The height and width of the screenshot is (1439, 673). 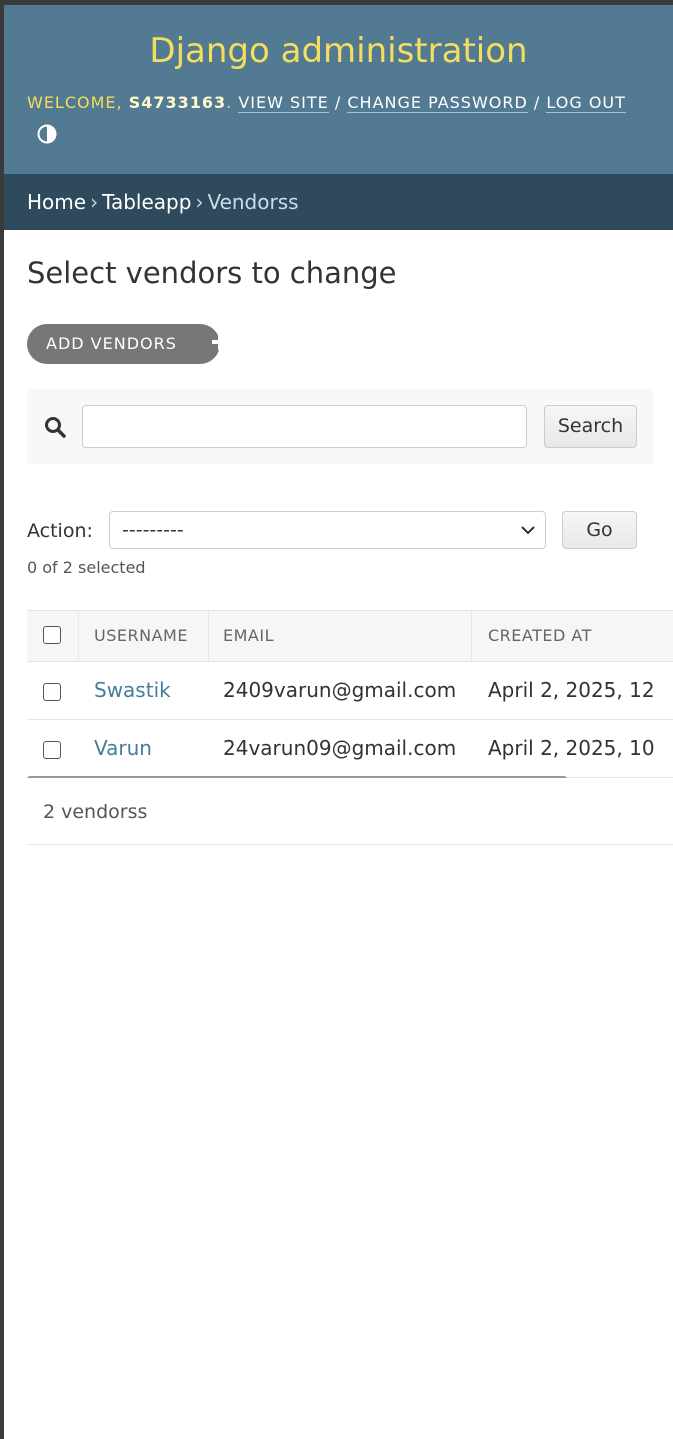 I want to click on search-toolbar: Search, so click(x=340, y=426).